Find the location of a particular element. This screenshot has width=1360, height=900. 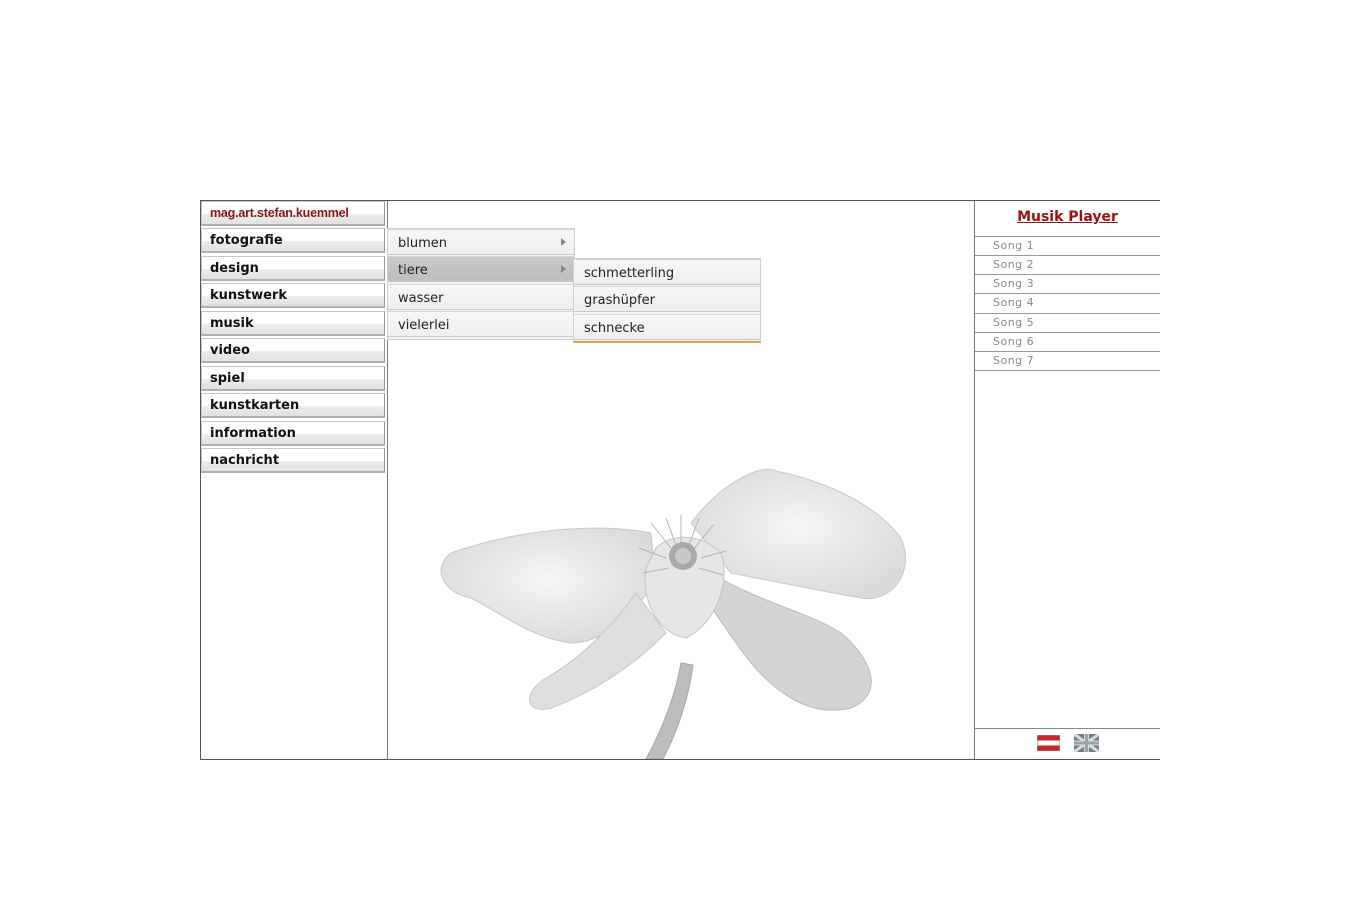

submenu-item-label: tiere is located at coordinates (413, 270).